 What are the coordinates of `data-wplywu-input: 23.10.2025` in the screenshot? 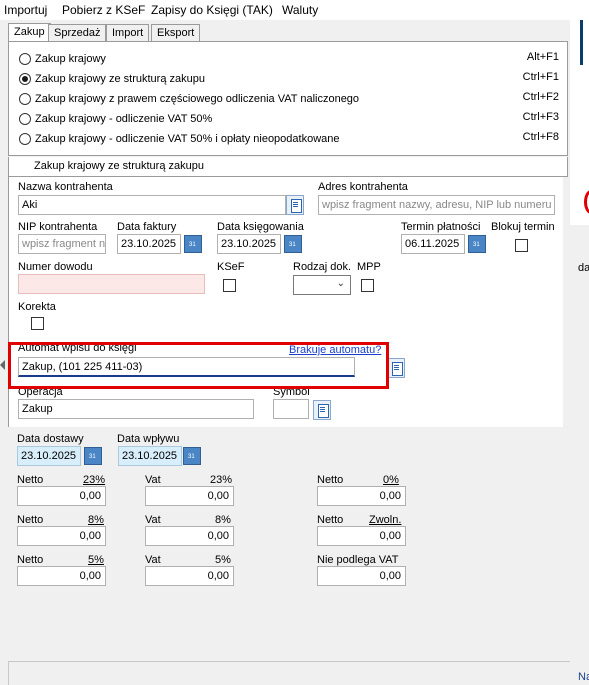 It's located at (150, 456).